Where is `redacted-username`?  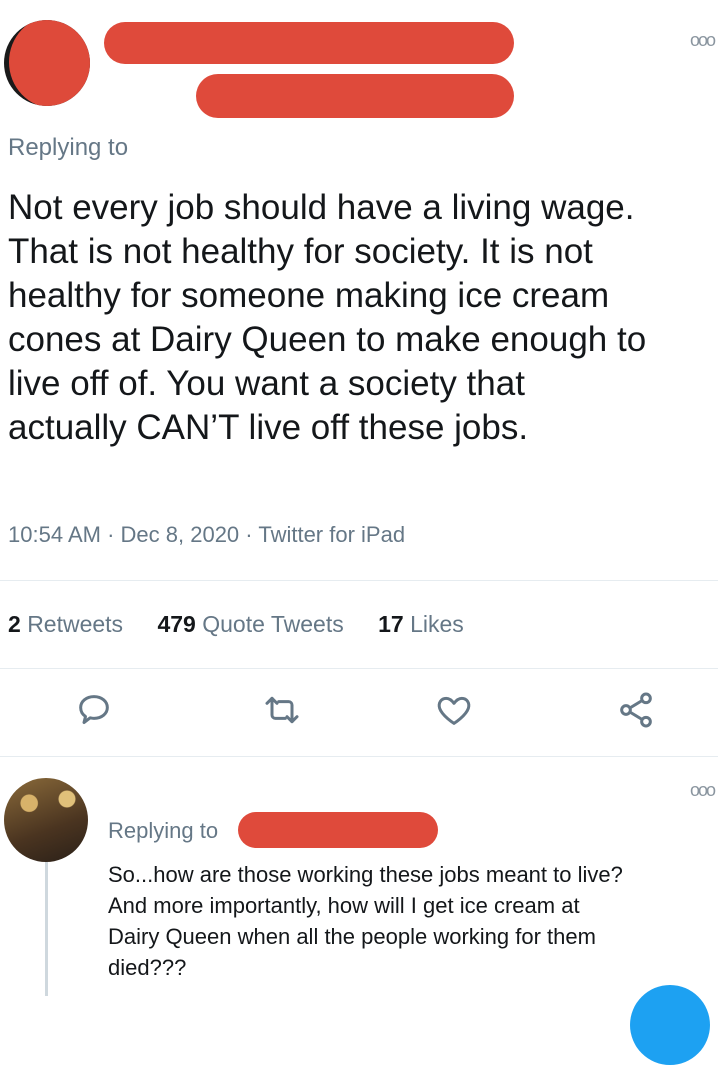
redacted-username is located at coordinates (355, 96).